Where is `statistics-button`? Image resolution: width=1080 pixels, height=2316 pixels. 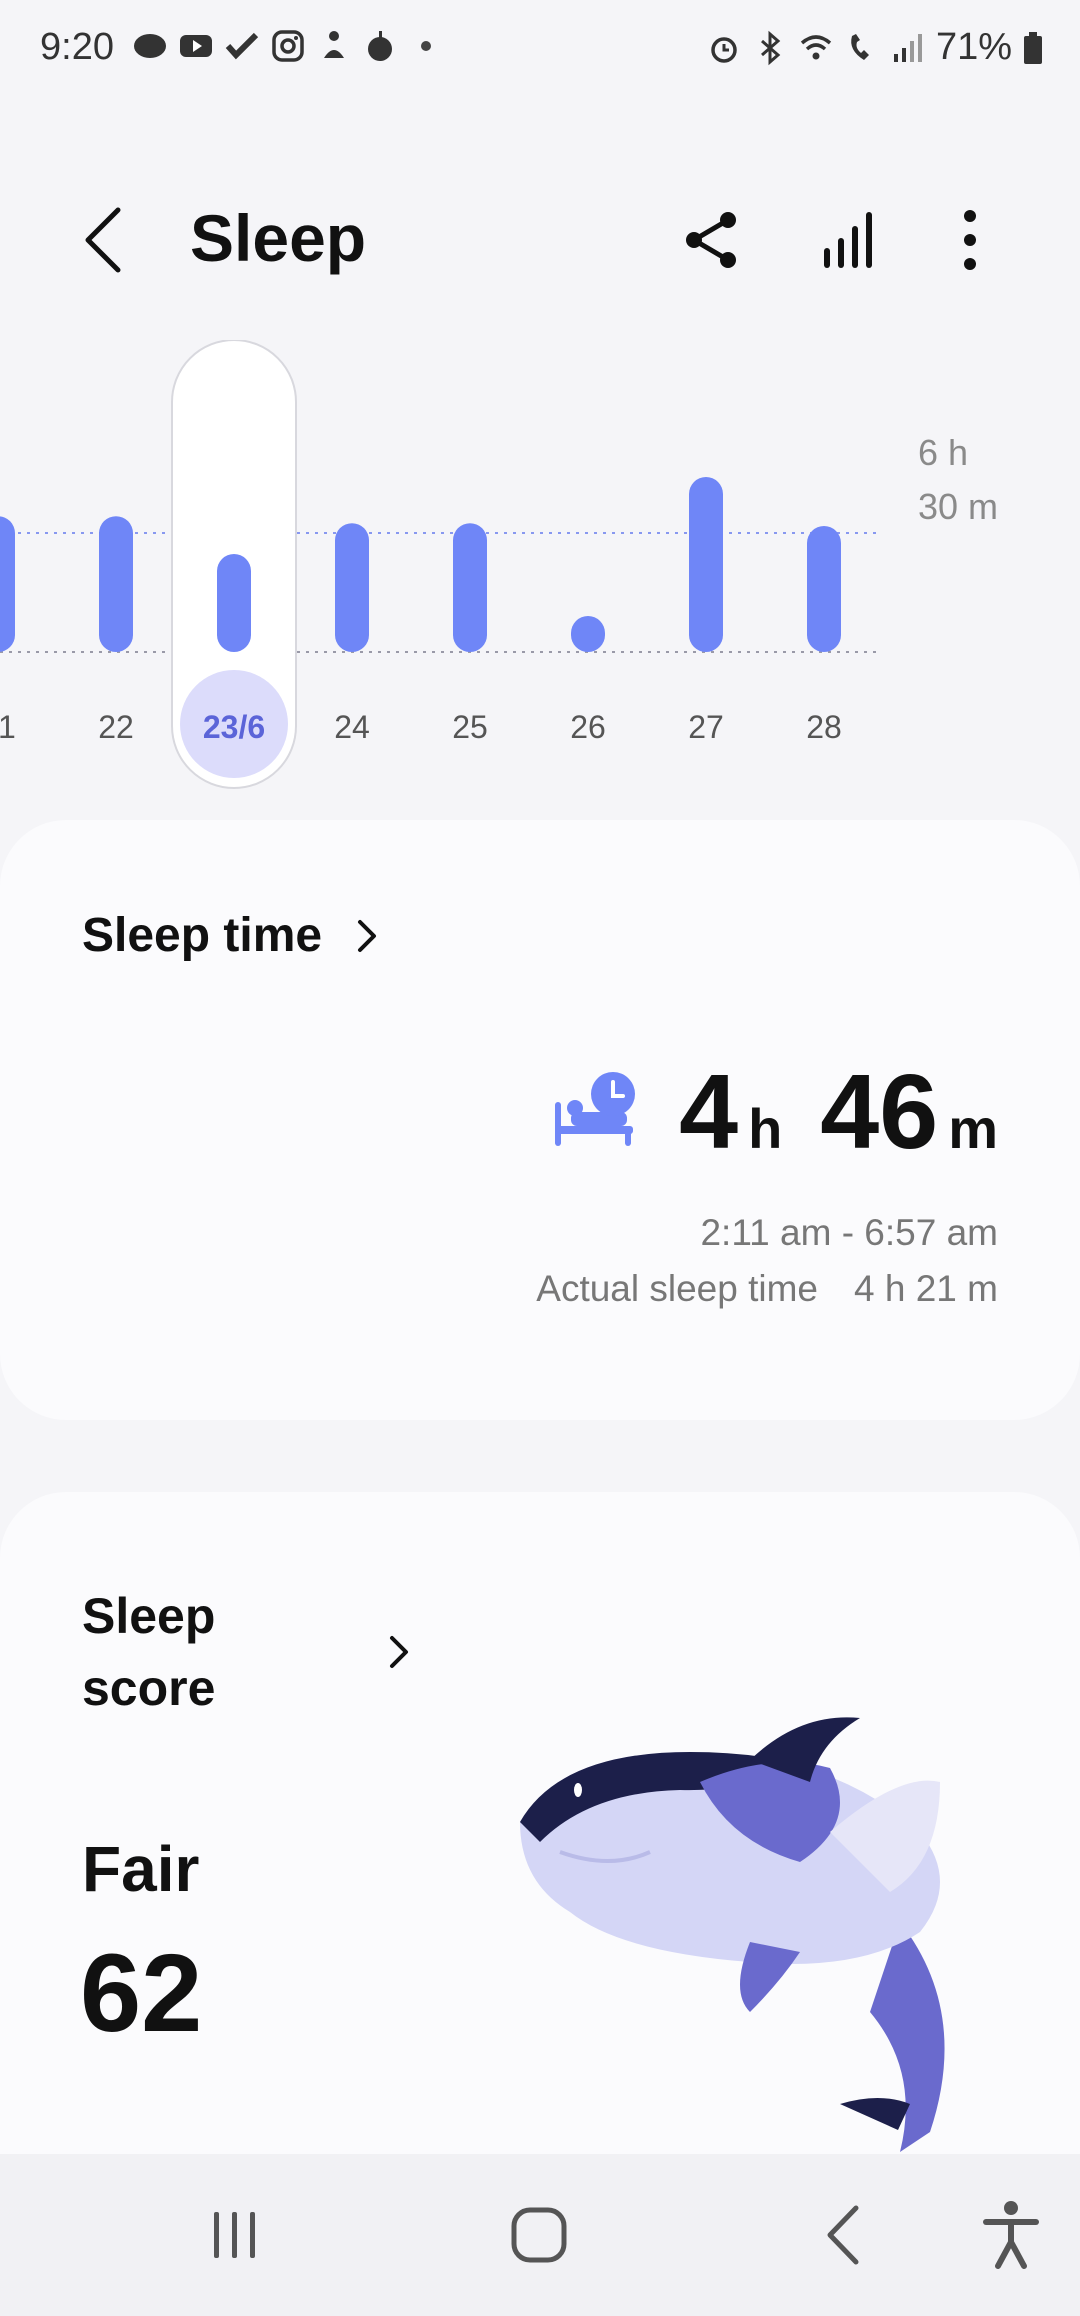
statistics-button is located at coordinates (850, 240).